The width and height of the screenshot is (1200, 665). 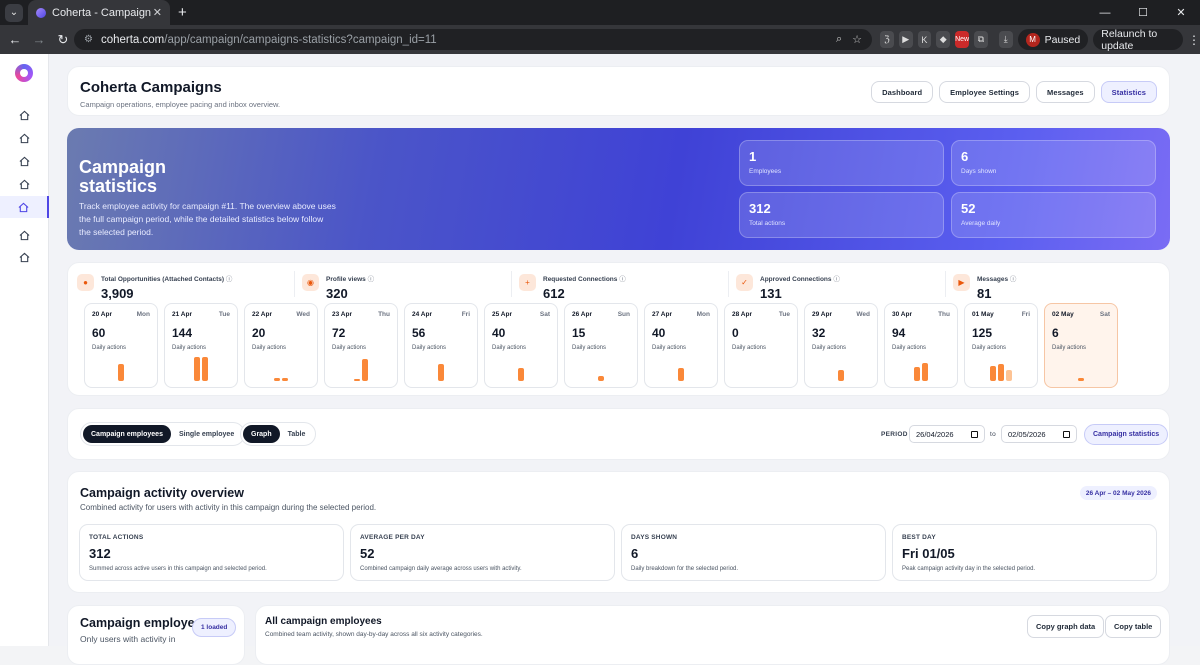 What do you see at coordinates (261, 434) in the screenshot?
I see `view-graph: Graph` at bounding box center [261, 434].